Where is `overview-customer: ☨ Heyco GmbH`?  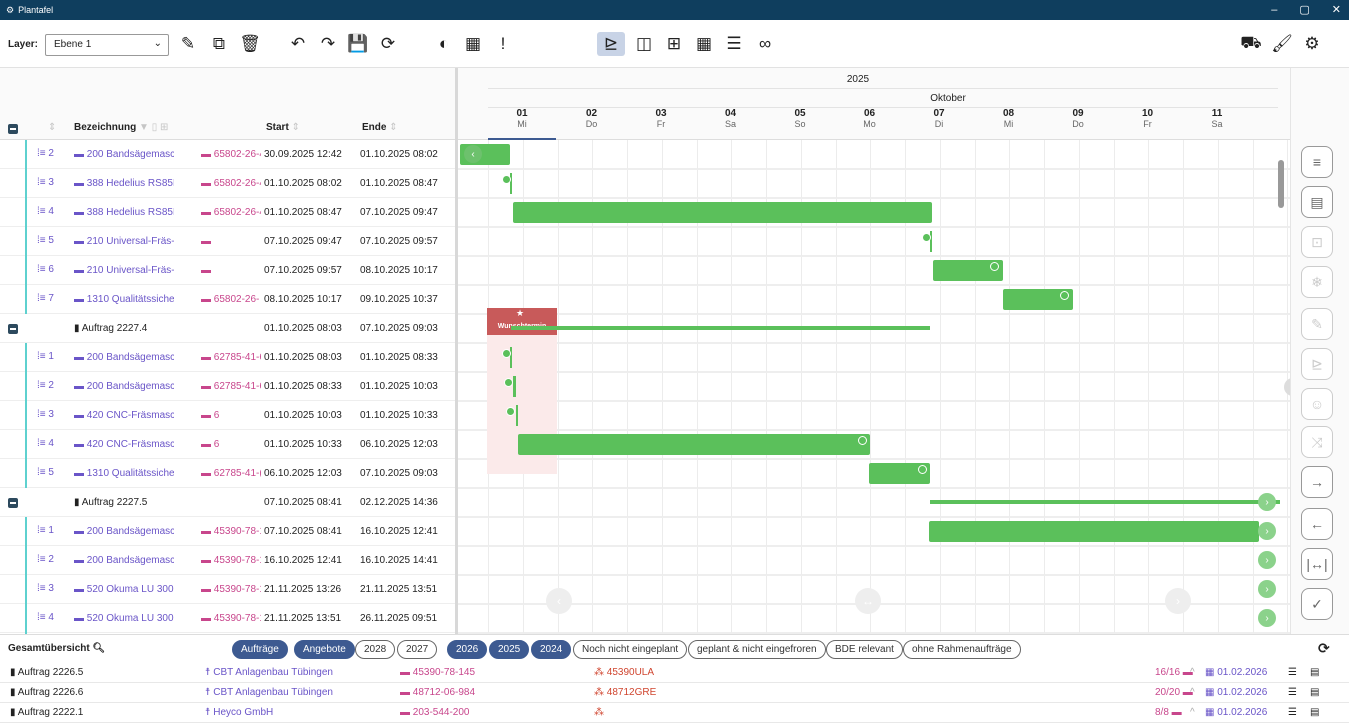
overview-customer: ☨ Heyco GmbH is located at coordinates (239, 712).